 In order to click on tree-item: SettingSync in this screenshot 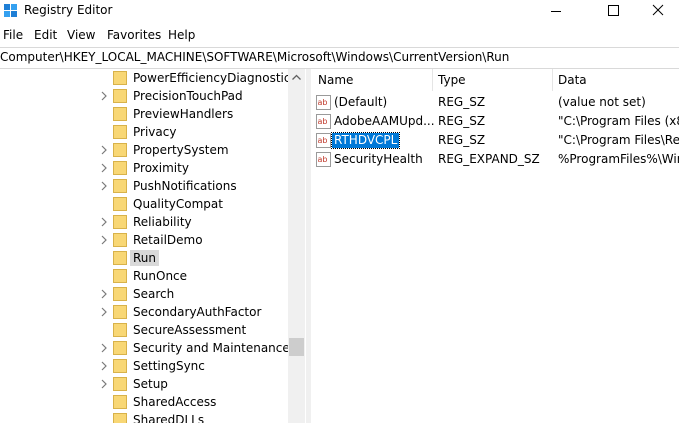, I will do `click(144, 366)`.